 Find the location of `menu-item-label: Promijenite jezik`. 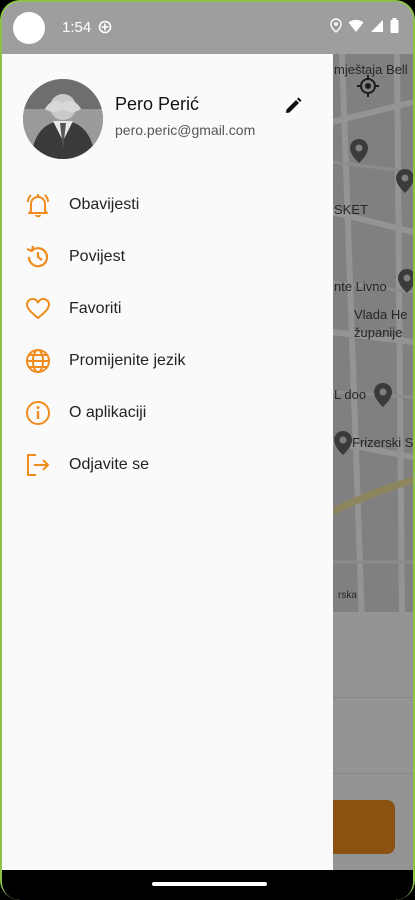

menu-item-label: Promijenite jezik is located at coordinates (127, 360).